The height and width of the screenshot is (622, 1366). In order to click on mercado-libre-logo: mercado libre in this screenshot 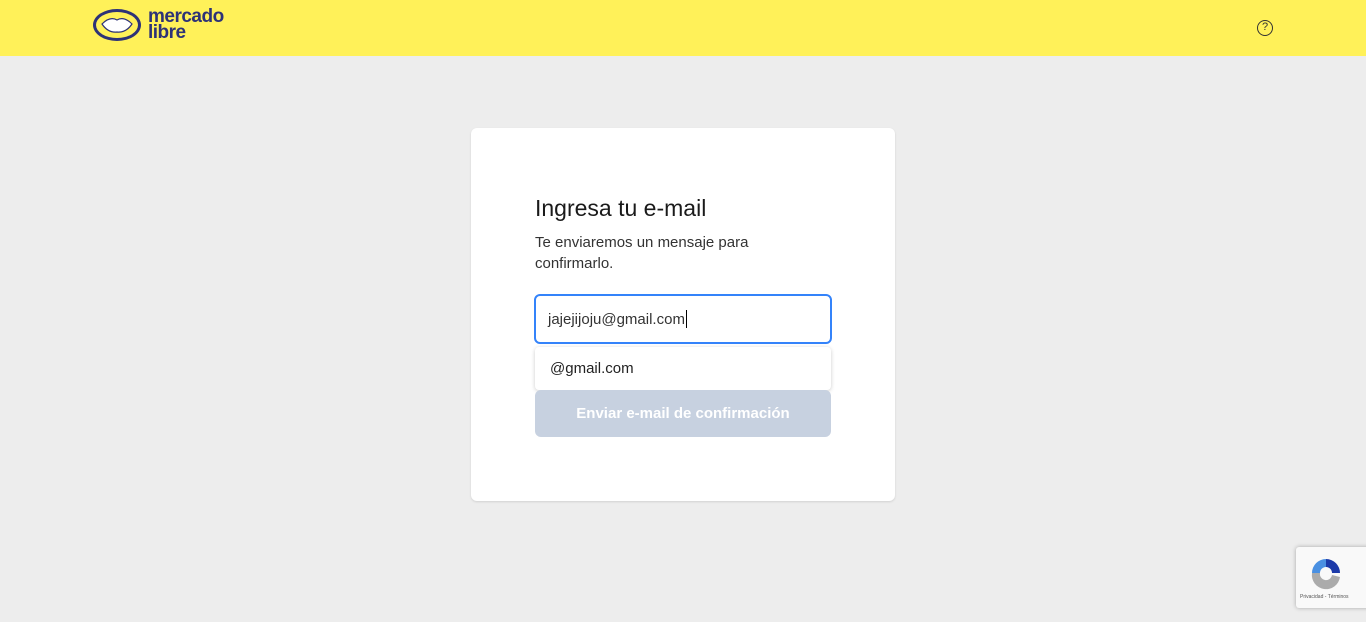, I will do `click(158, 25)`.